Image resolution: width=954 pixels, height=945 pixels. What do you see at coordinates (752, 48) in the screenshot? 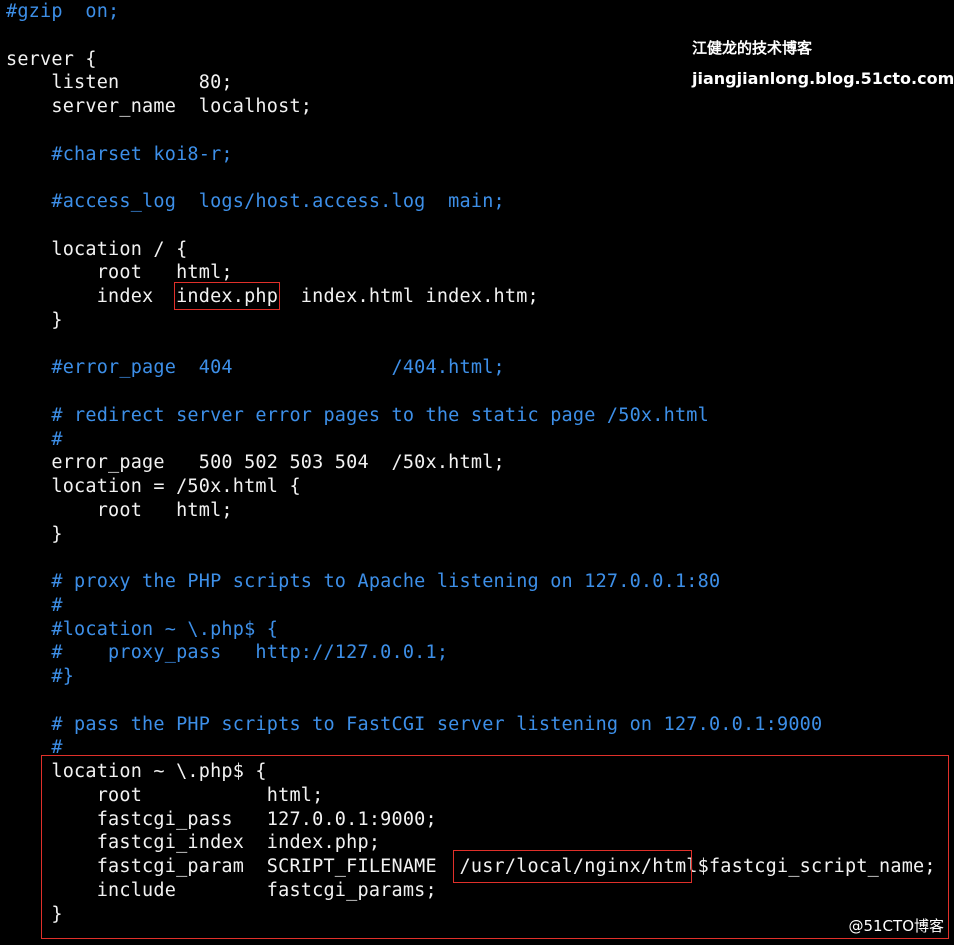
I see `watermark-title: 江健龙的技术博客` at bounding box center [752, 48].